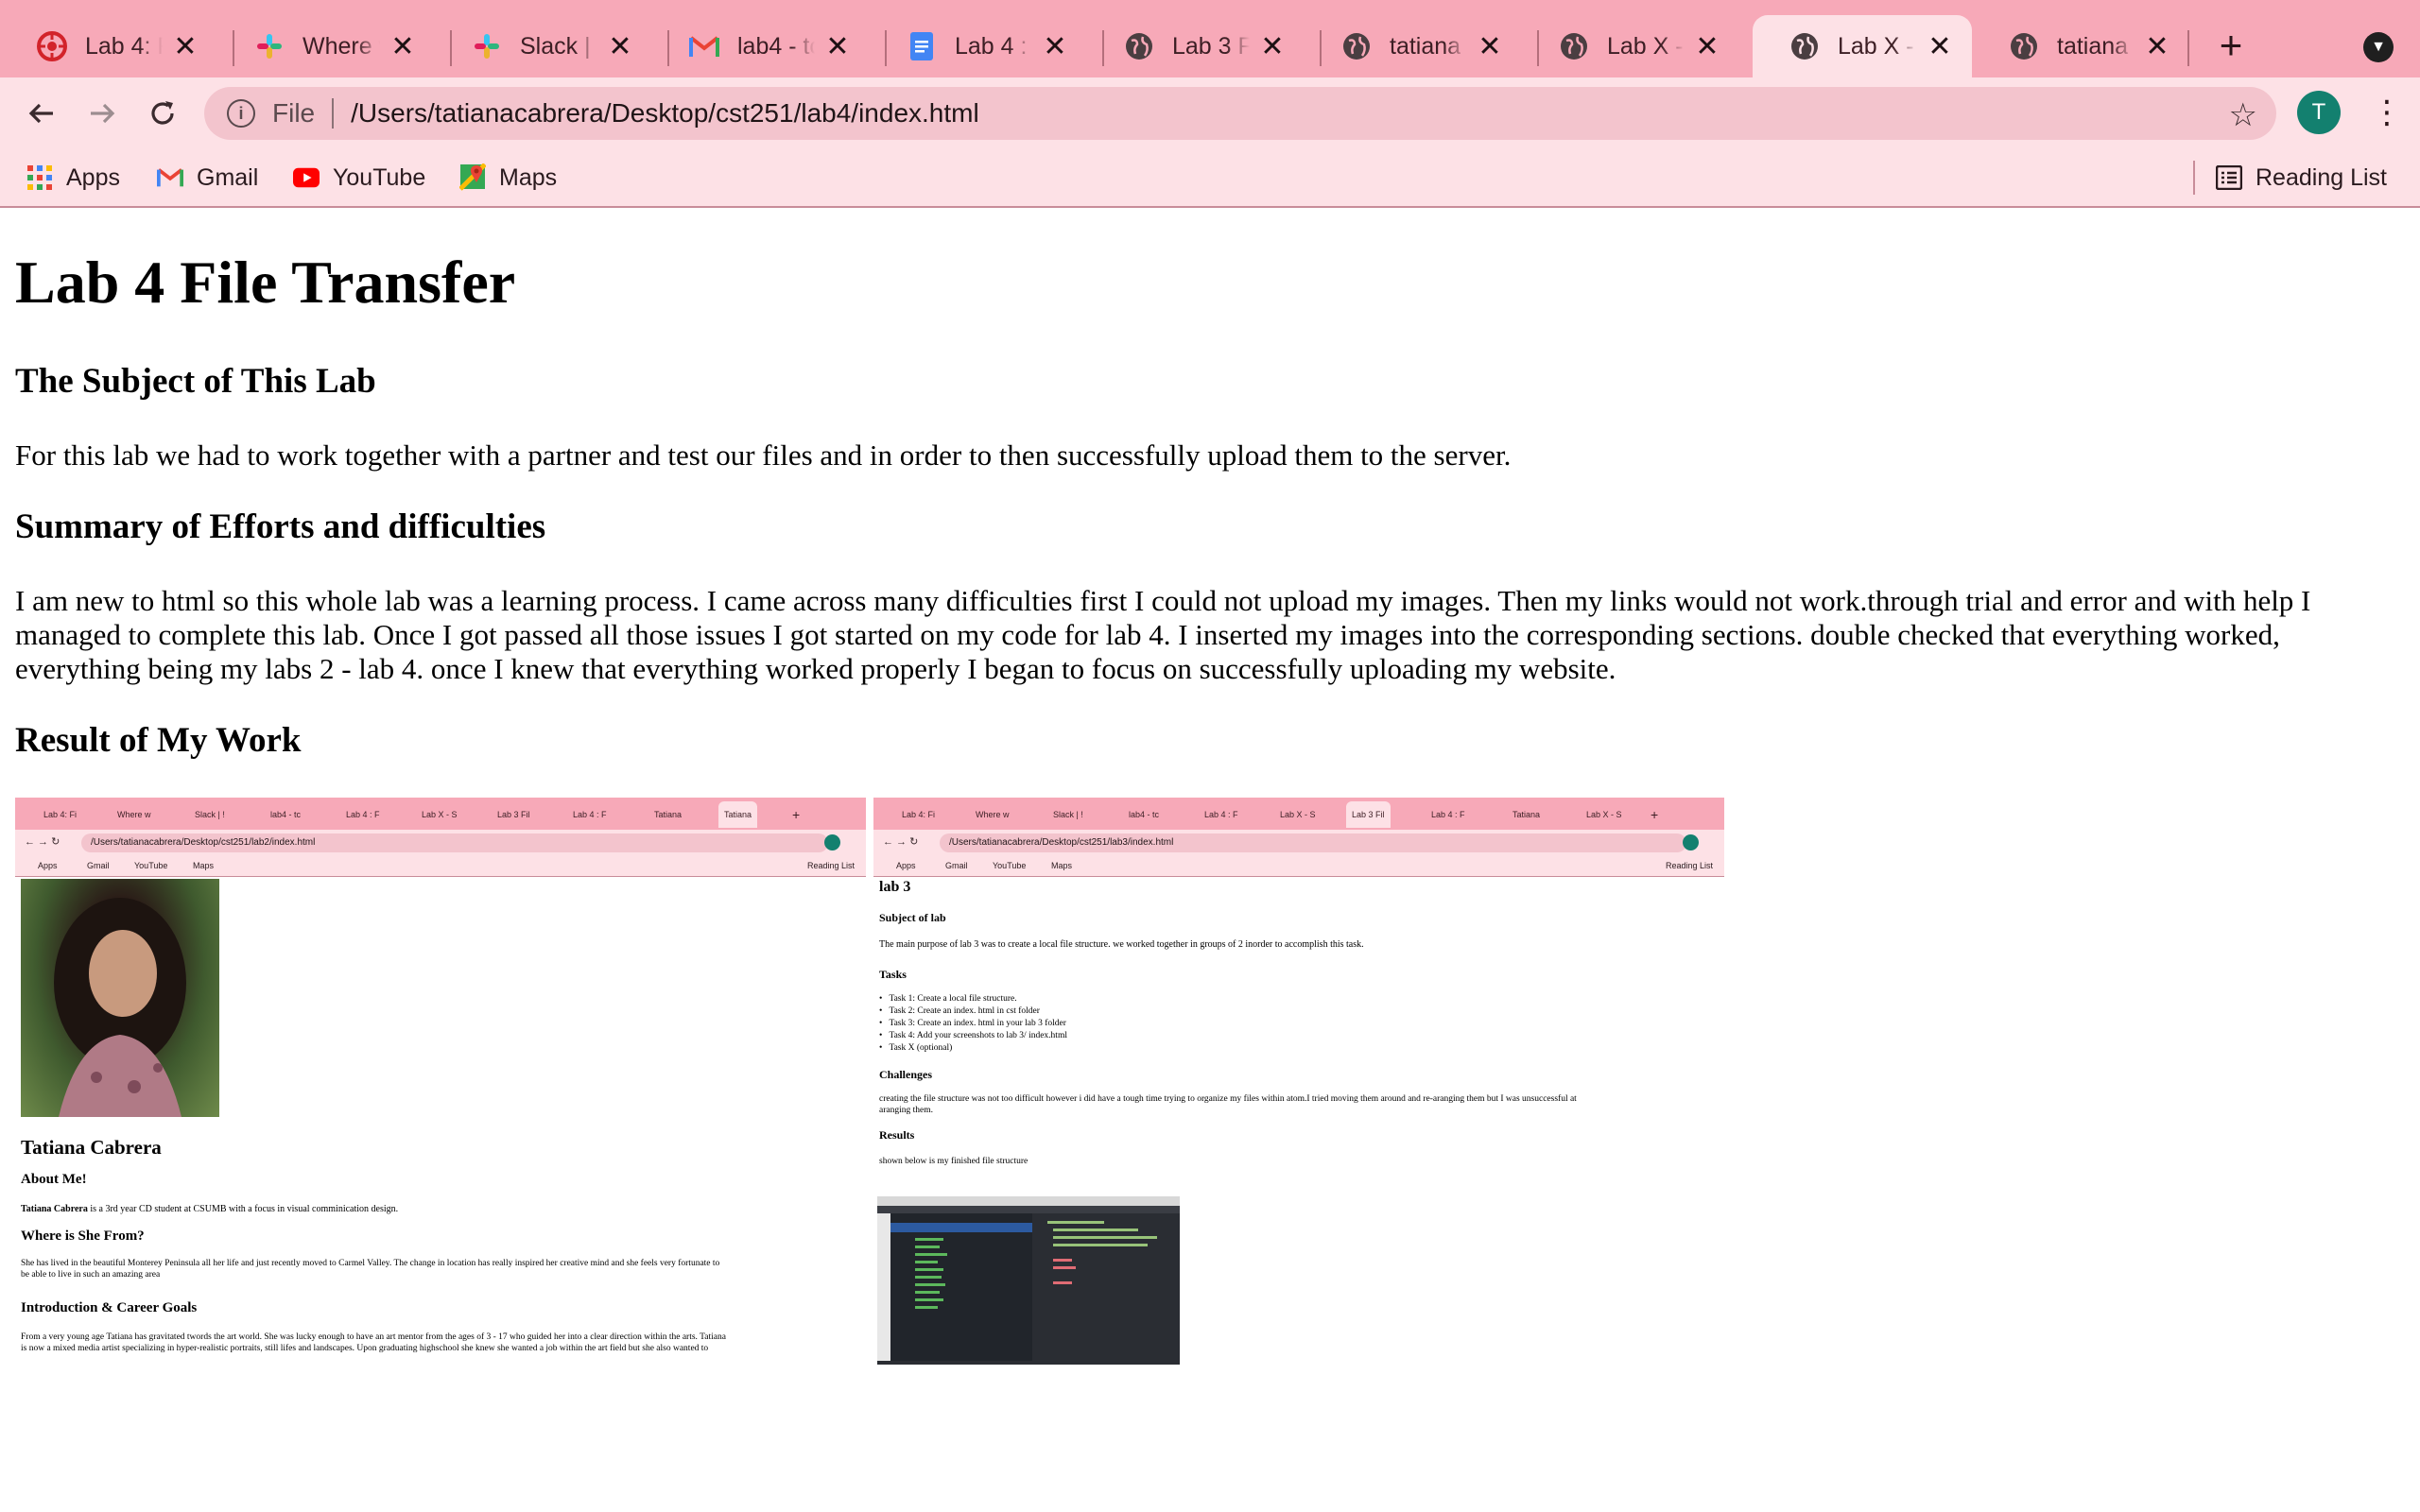  I want to click on tab-labx-active: Lab X - S ✕, so click(1862, 46).